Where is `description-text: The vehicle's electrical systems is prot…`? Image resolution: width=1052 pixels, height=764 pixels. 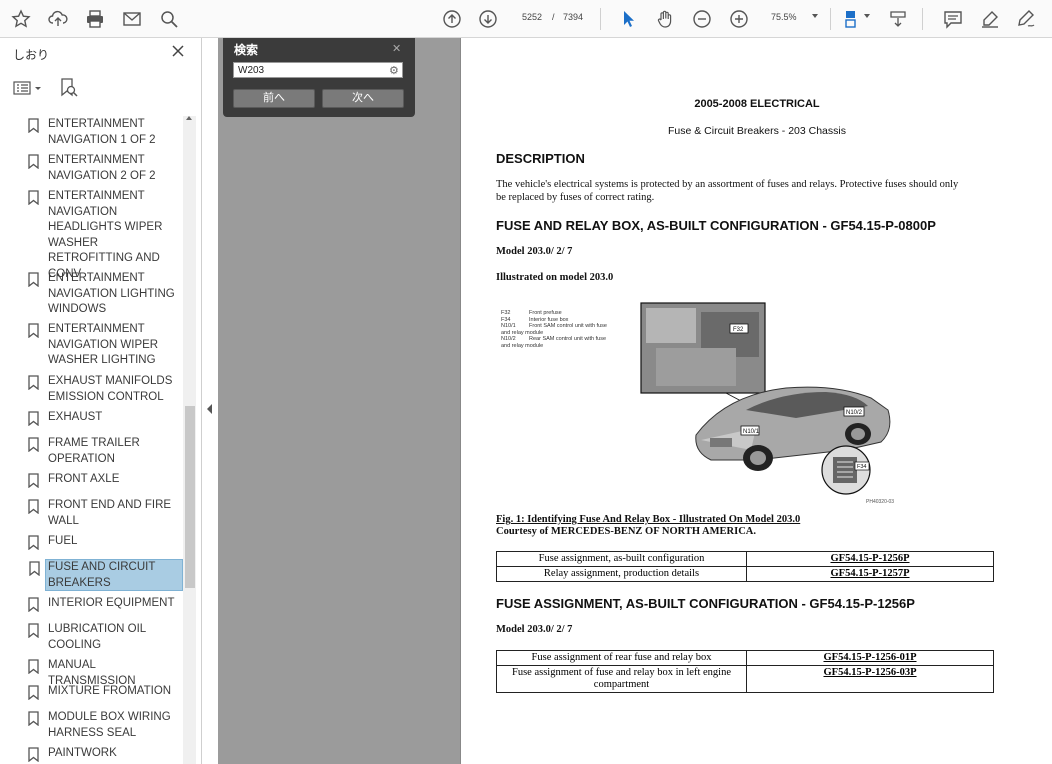
description-text: The vehicle's electrical systems is prot… is located at coordinates (727, 184).